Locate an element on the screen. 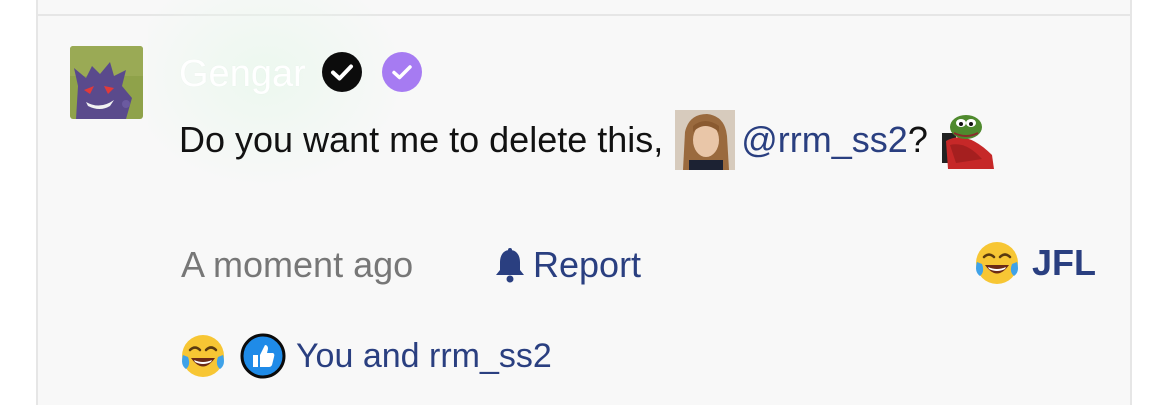 Image resolution: width=1170 pixels, height=405 pixels. mention-link: @rrm_ss2 is located at coordinates (824, 140).